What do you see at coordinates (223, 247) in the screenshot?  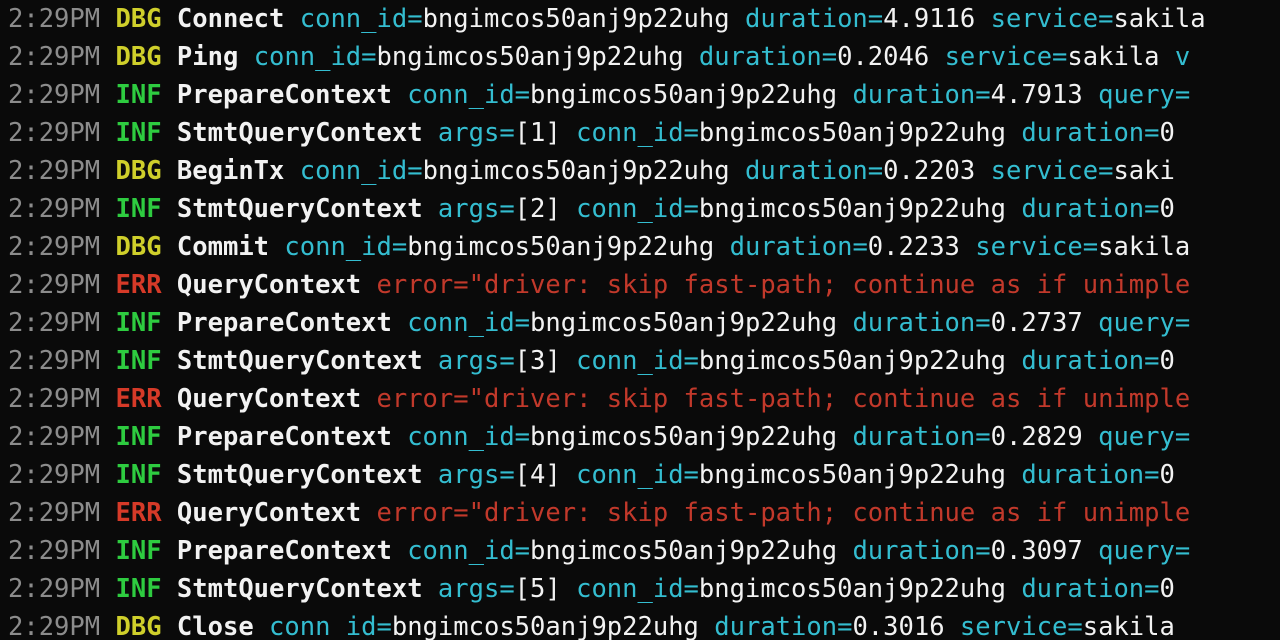 I see `log-message: Commit` at bounding box center [223, 247].